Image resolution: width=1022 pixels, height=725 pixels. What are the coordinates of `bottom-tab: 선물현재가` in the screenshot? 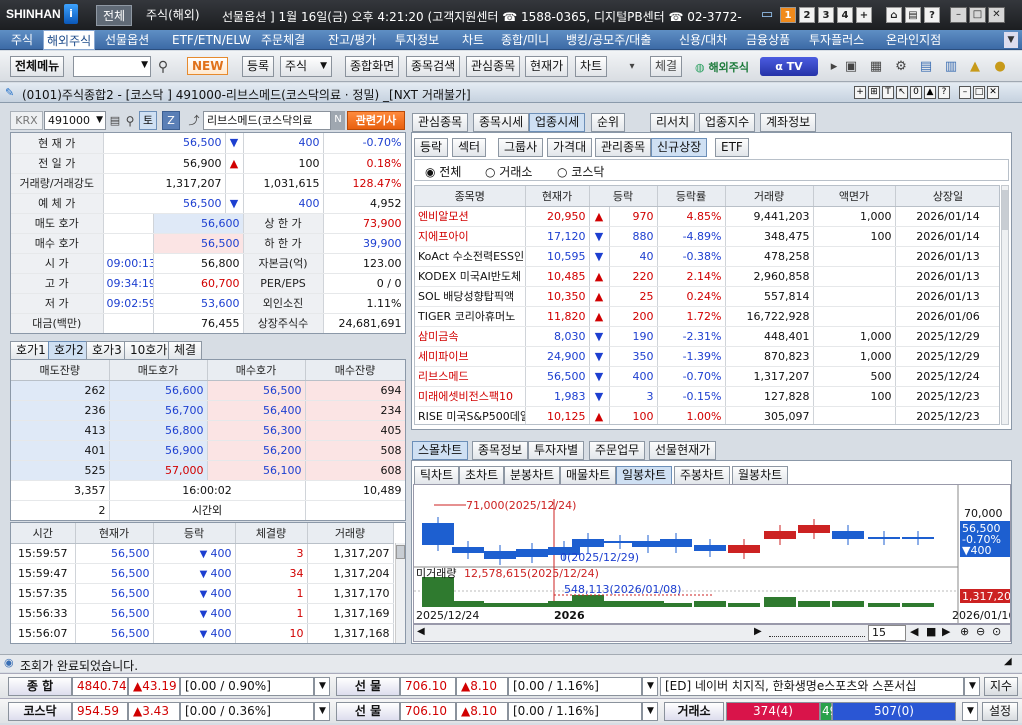 It's located at (683, 450).